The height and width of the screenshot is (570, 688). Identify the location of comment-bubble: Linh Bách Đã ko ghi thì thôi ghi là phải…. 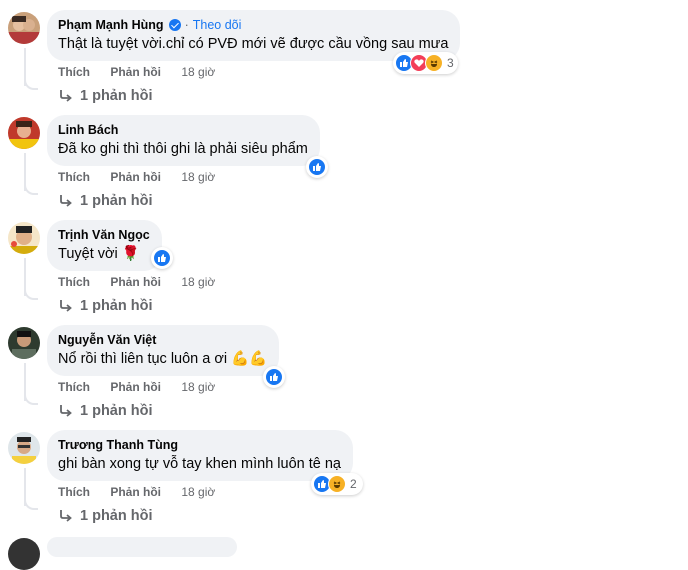
(183, 140).